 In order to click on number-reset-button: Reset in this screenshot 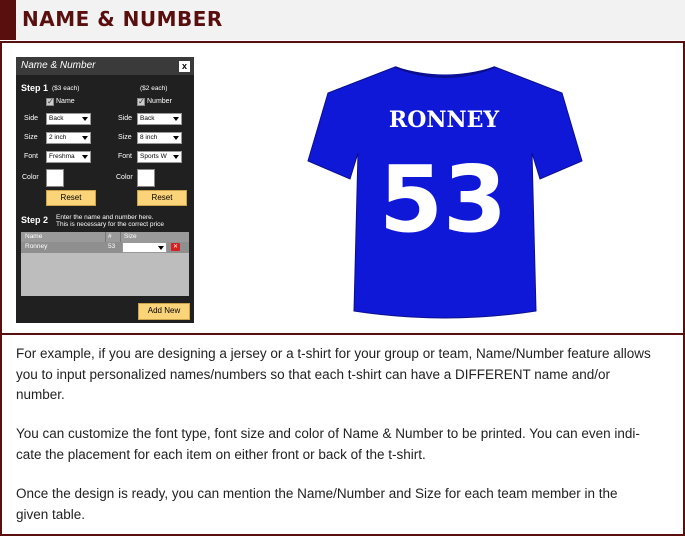, I will do `click(162, 198)`.